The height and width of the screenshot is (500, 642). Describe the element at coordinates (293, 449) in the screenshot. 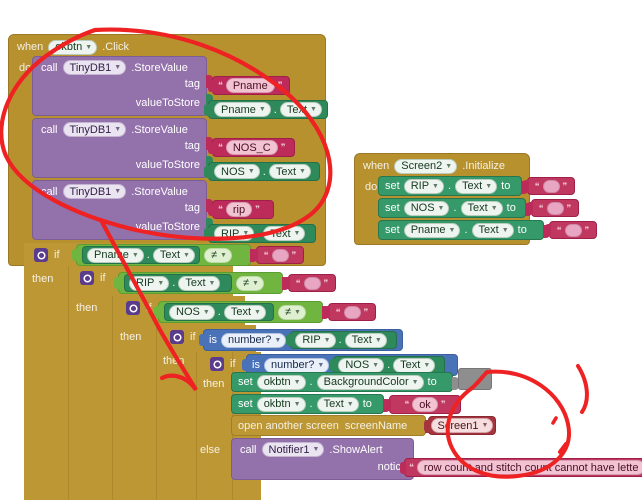

I see `notifier1-component-dropdown: Notifier1 ▼` at that location.